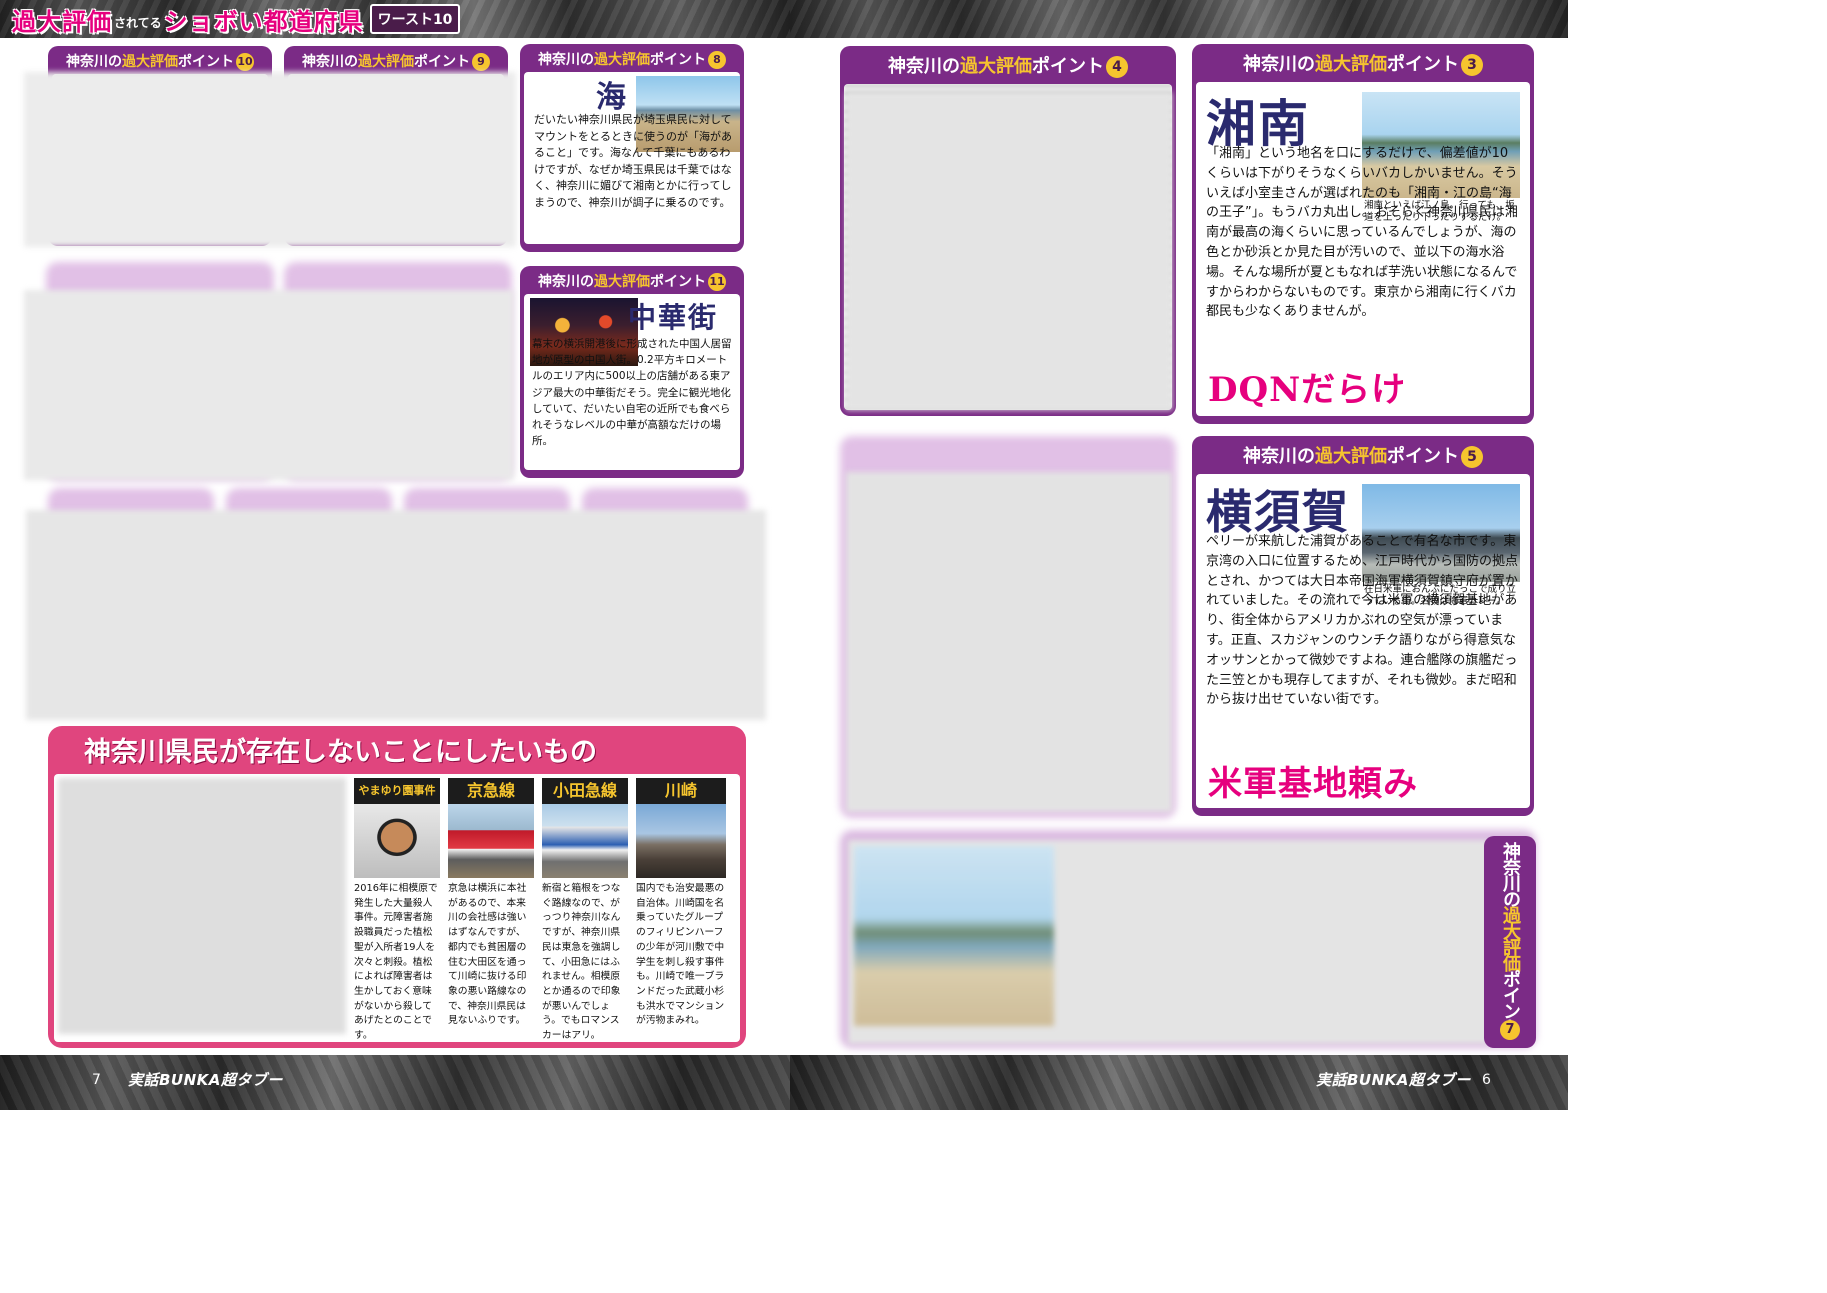 This screenshot has height=1293, width=1827. Describe the element at coordinates (632, 60) in the screenshot. I see `point-8-header: 神奈川の過大評価ポイント 8` at that location.